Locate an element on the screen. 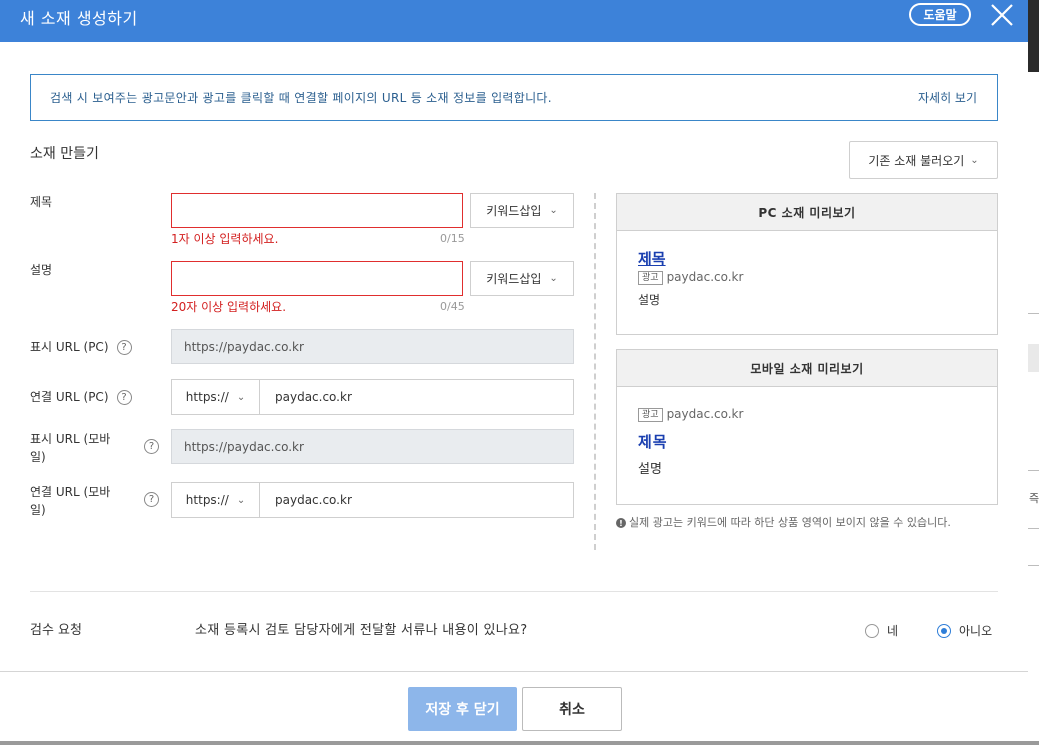 The height and width of the screenshot is (745, 1039). review-label: 검수 요청 is located at coordinates (56, 630).